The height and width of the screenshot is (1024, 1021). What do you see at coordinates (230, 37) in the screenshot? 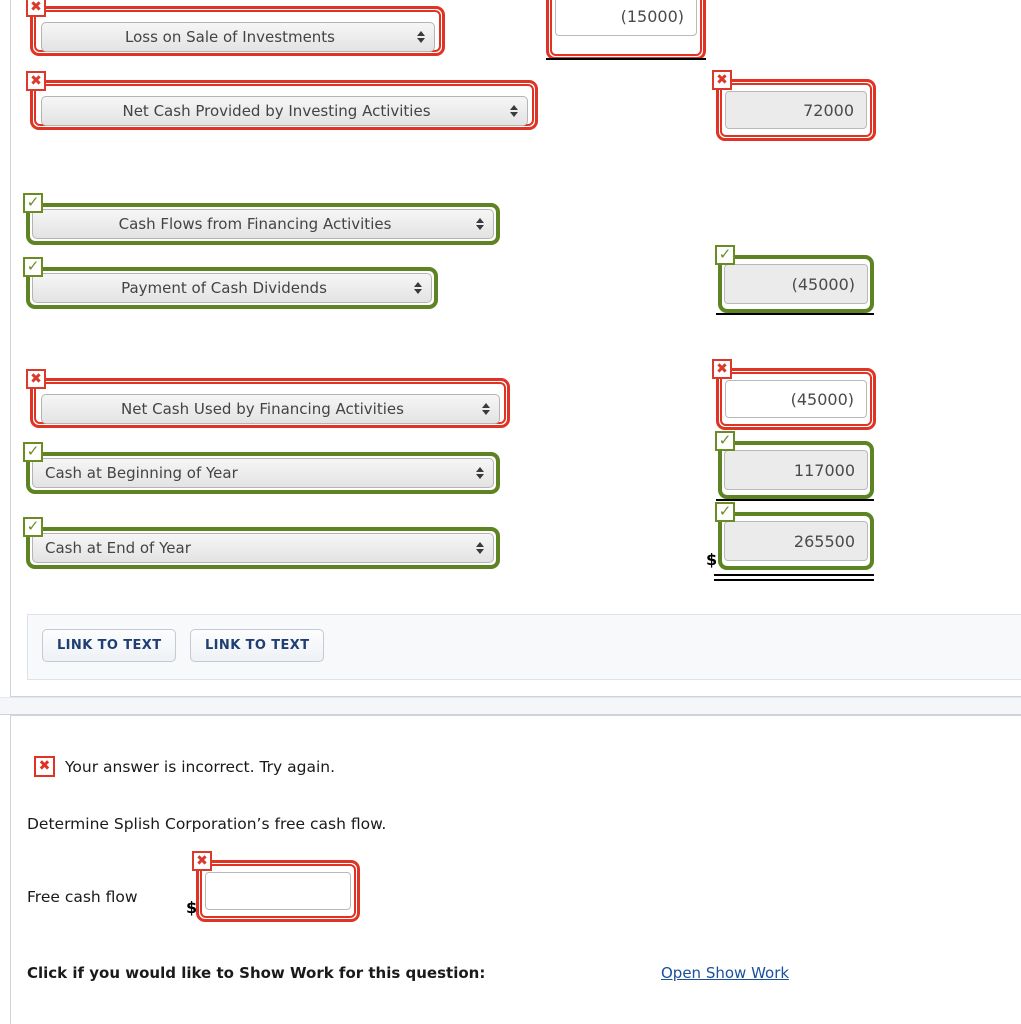
I see `select-value: Loss on Sale of Investments` at bounding box center [230, 37].